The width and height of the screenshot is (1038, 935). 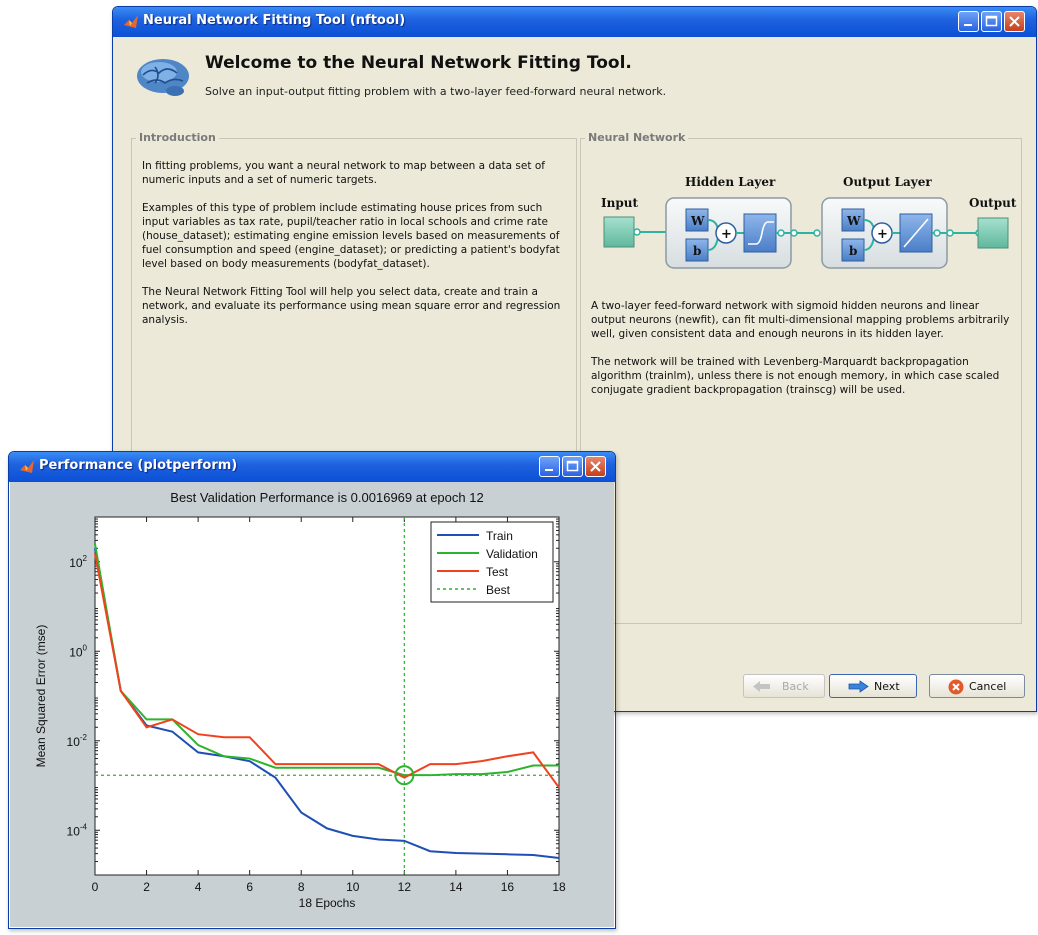 I want to click on y-tick-label: 10-2, so click(x=77, y=741).